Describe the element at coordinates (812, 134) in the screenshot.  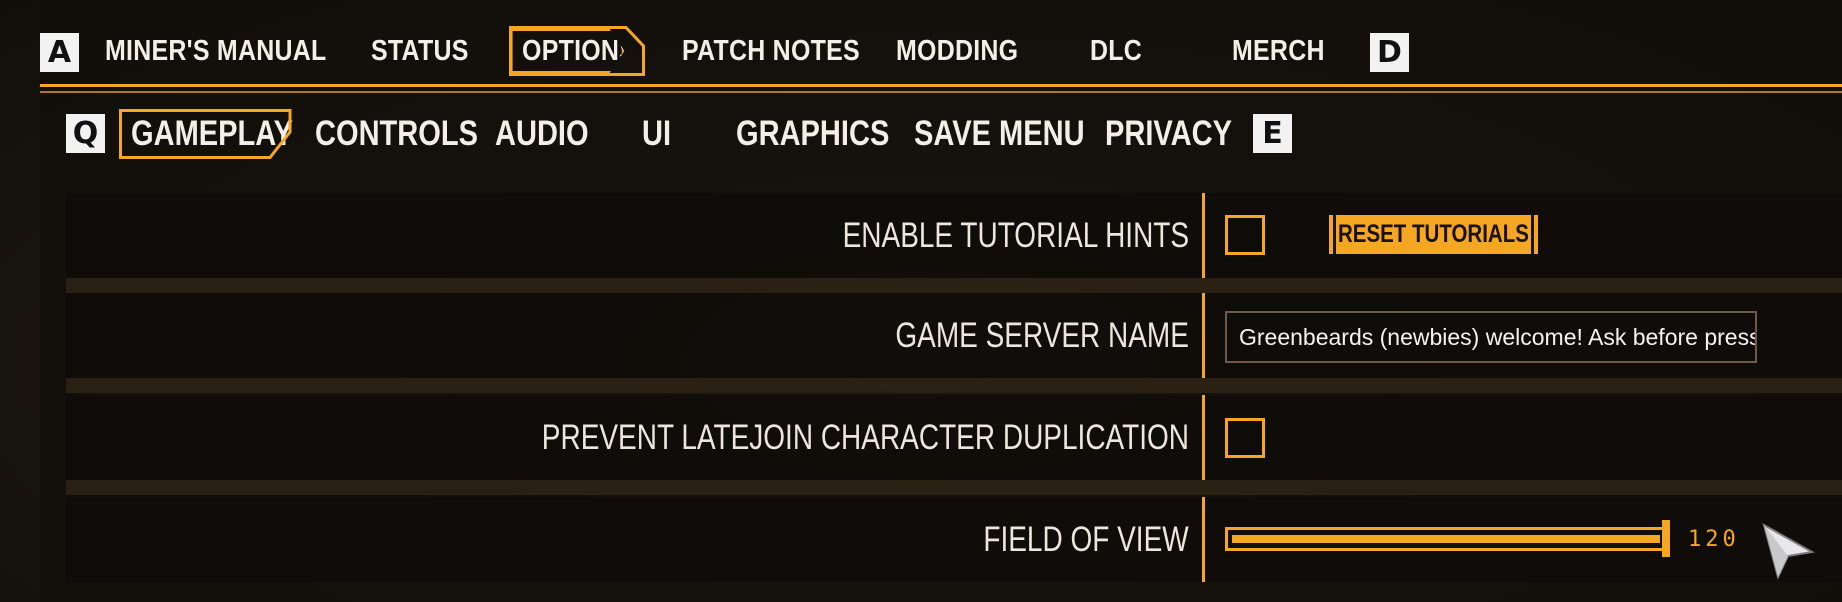
I see `tab-graphics: GRAPHICS` at that location.